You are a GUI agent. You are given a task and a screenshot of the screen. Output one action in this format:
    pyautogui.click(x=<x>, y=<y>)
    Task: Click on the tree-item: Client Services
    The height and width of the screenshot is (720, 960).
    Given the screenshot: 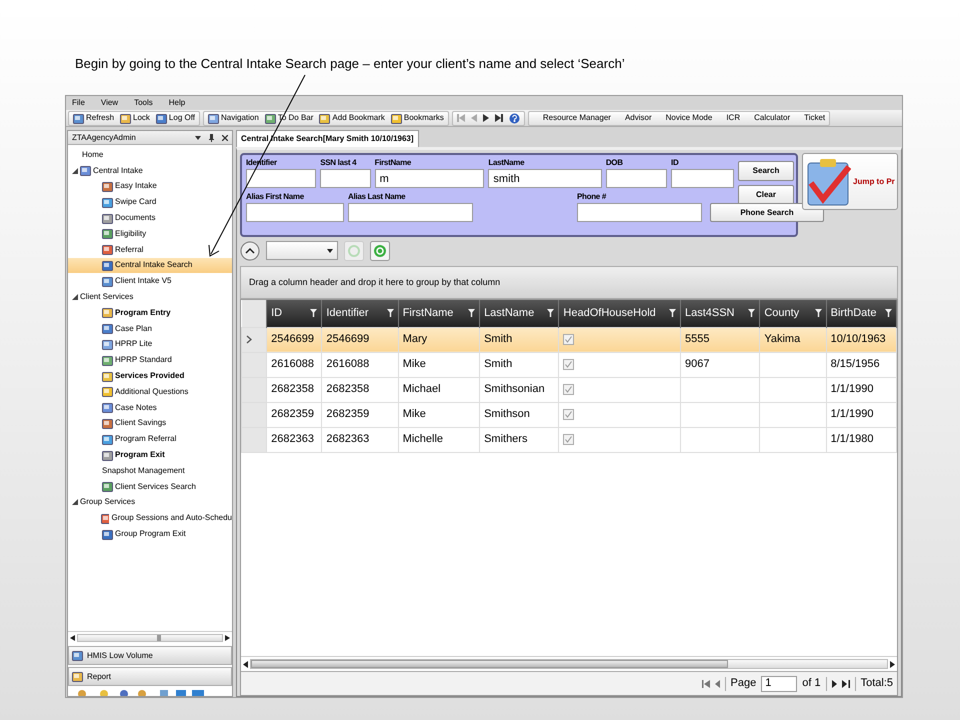 What is the action you would take?
    pyautogui.click(x=150, y=297)
    